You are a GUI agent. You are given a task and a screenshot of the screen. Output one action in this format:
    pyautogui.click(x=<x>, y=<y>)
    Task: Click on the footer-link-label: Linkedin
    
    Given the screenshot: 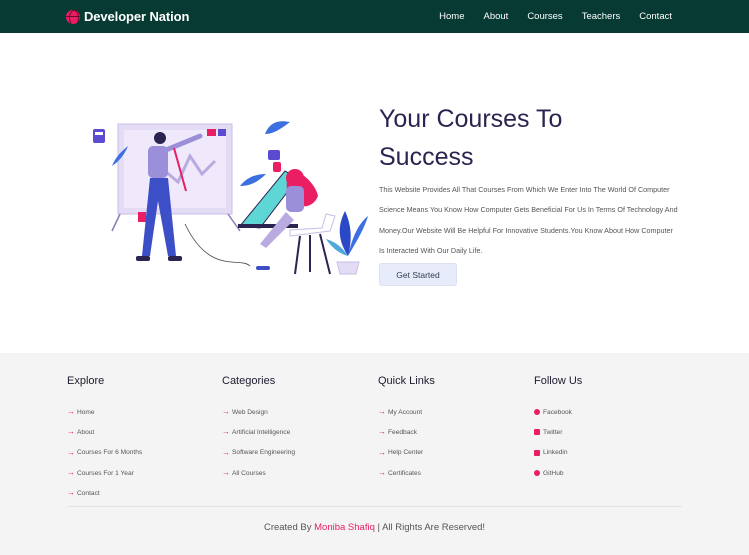 What is the action you would take?
    pyautogui.click(x=555, y=453)
    